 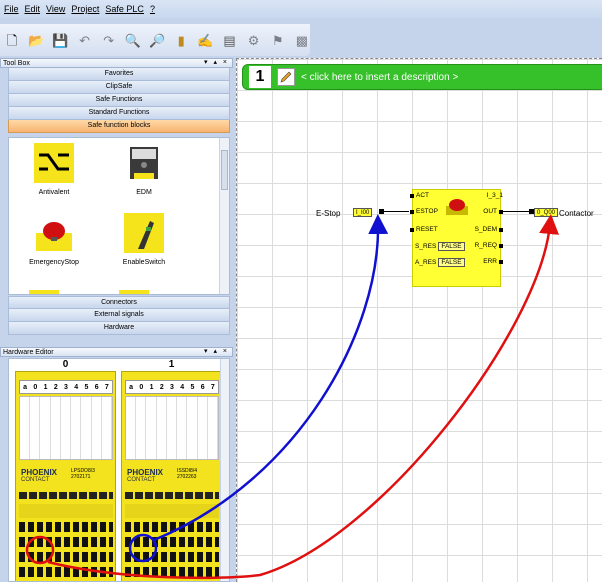 What do you see at coordinates (171, 364) in the screenshot?
I see `slot-number: 1` at bounding box center [171, 364].